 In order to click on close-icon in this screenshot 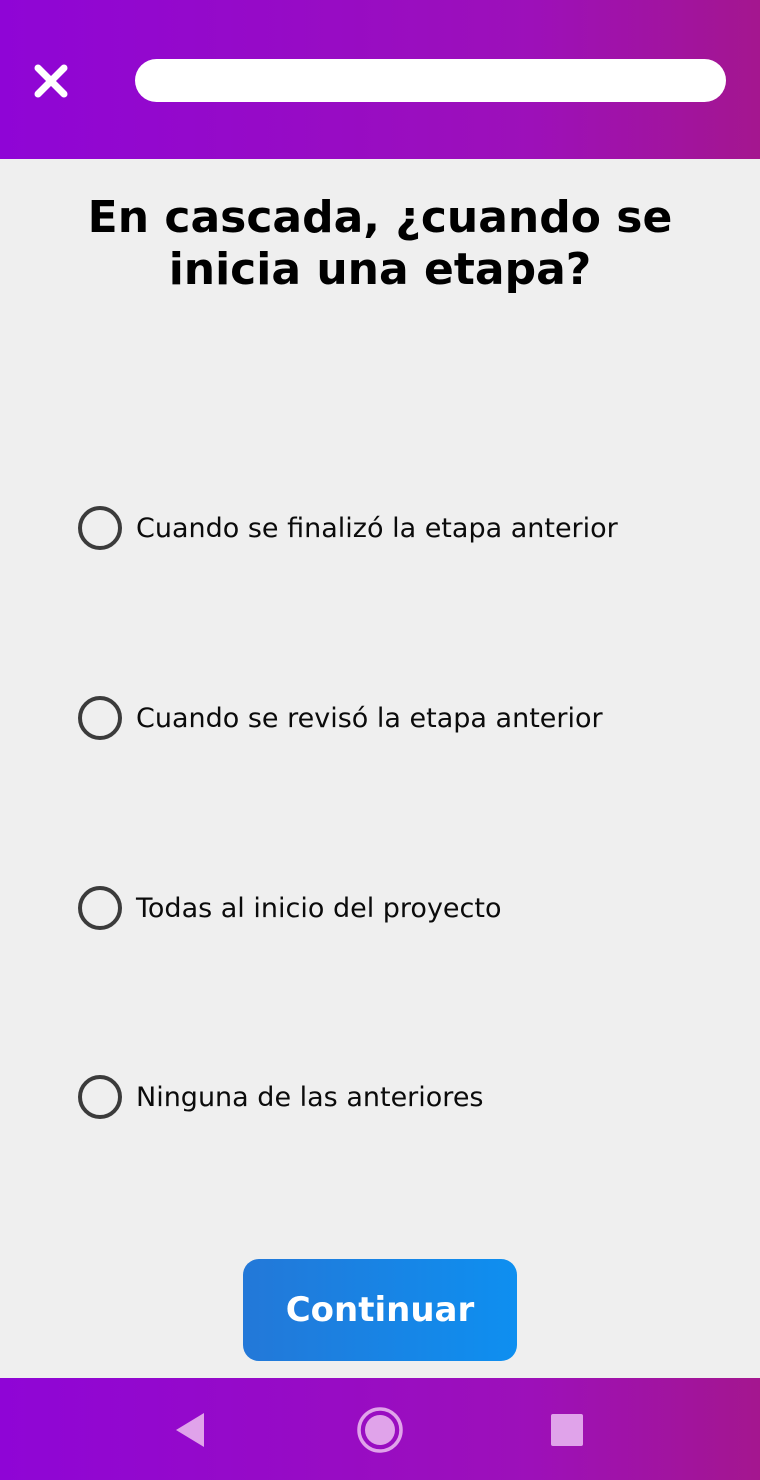, I will do `click(51, 81)`.